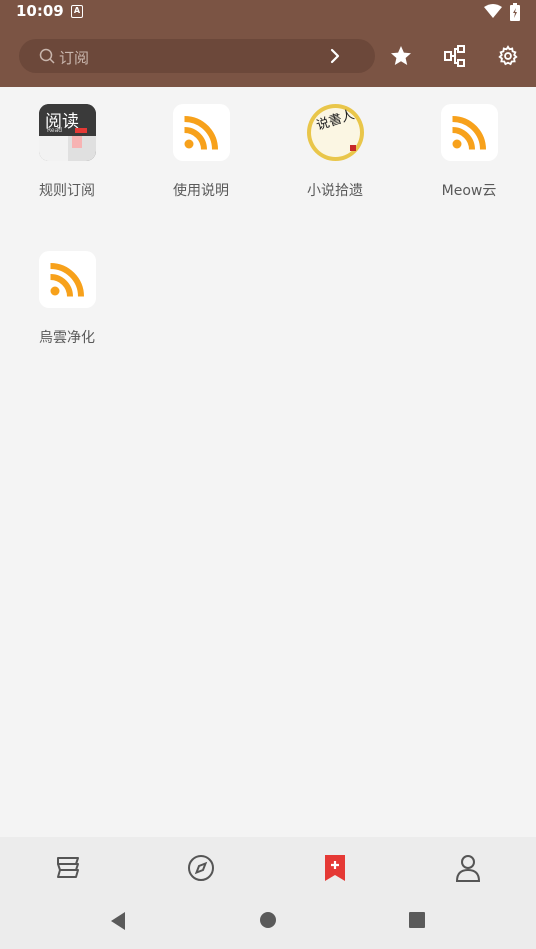 The height and width of the screenshot is (949, 536). I want to click on back-icon, so click(118, 921).